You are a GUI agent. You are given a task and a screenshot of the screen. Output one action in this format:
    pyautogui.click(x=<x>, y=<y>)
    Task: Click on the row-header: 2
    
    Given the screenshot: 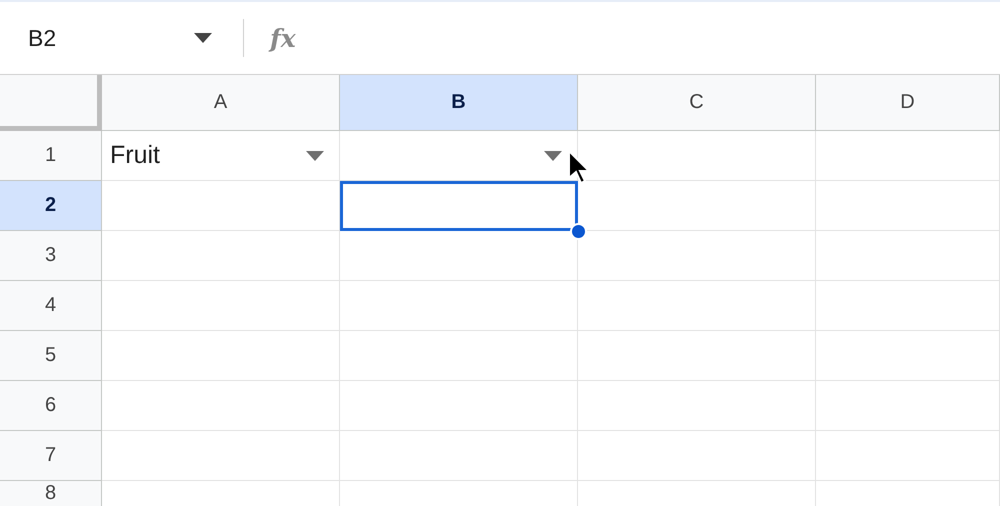 What is the action you would take?
    pyautogui.click(x=51, y=206)
    